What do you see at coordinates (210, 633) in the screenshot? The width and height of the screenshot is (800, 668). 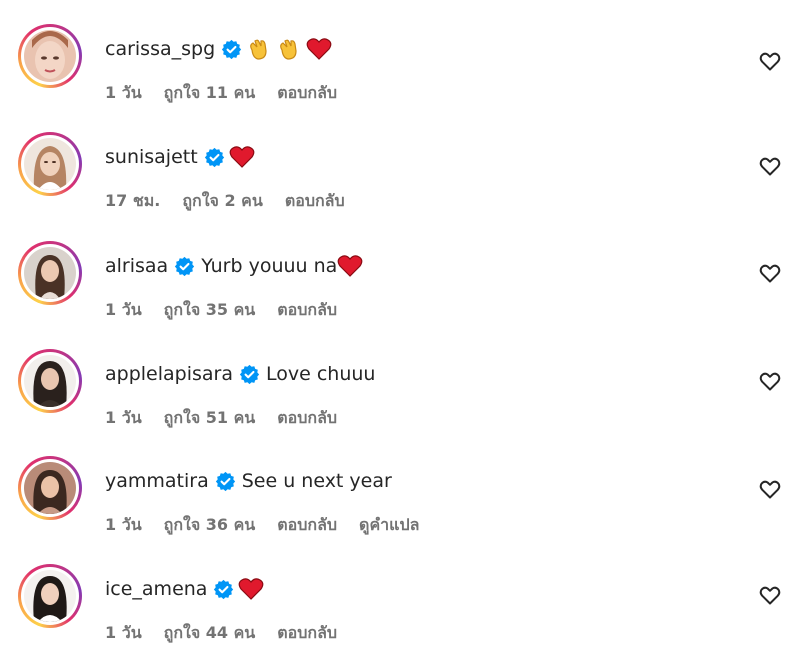 I see `likes-count-button: ถูกใจ 44 คน` at bounding box center [210, 633].